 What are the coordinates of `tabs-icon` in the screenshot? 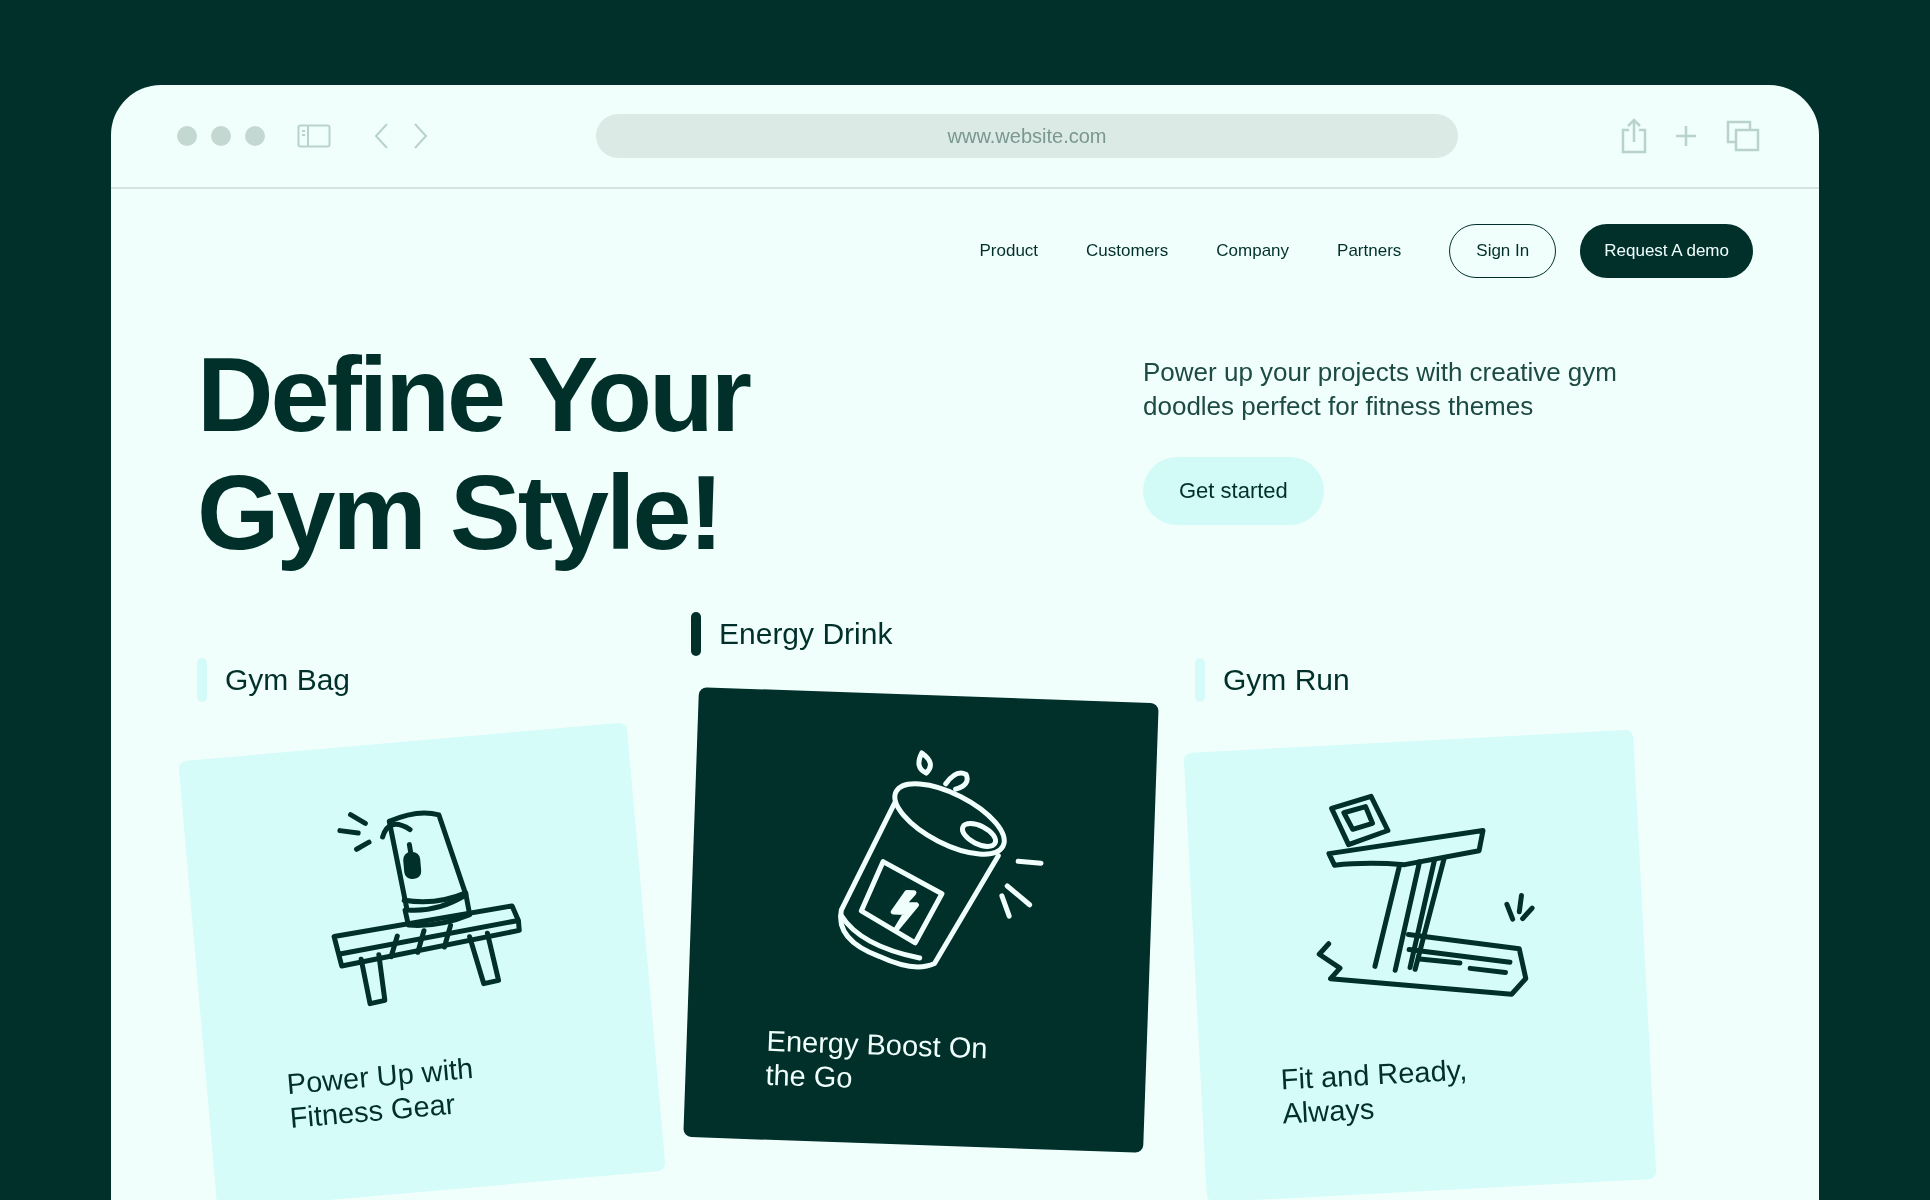 It's located at (1743, 136).